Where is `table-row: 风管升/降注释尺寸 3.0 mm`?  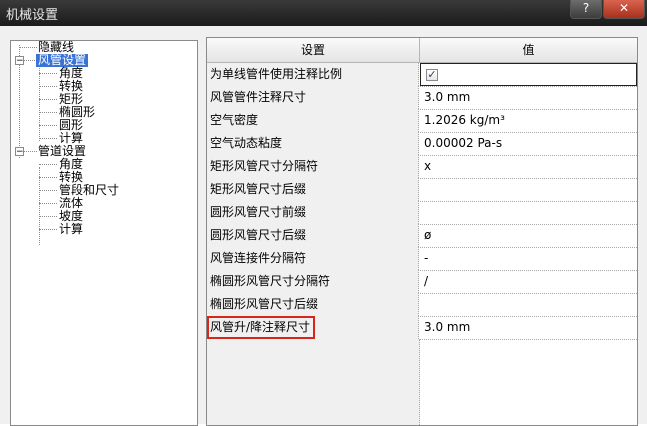
table-row: 风管升/降注释尺寸 3.0 mm is located at coordinates (422, 328).